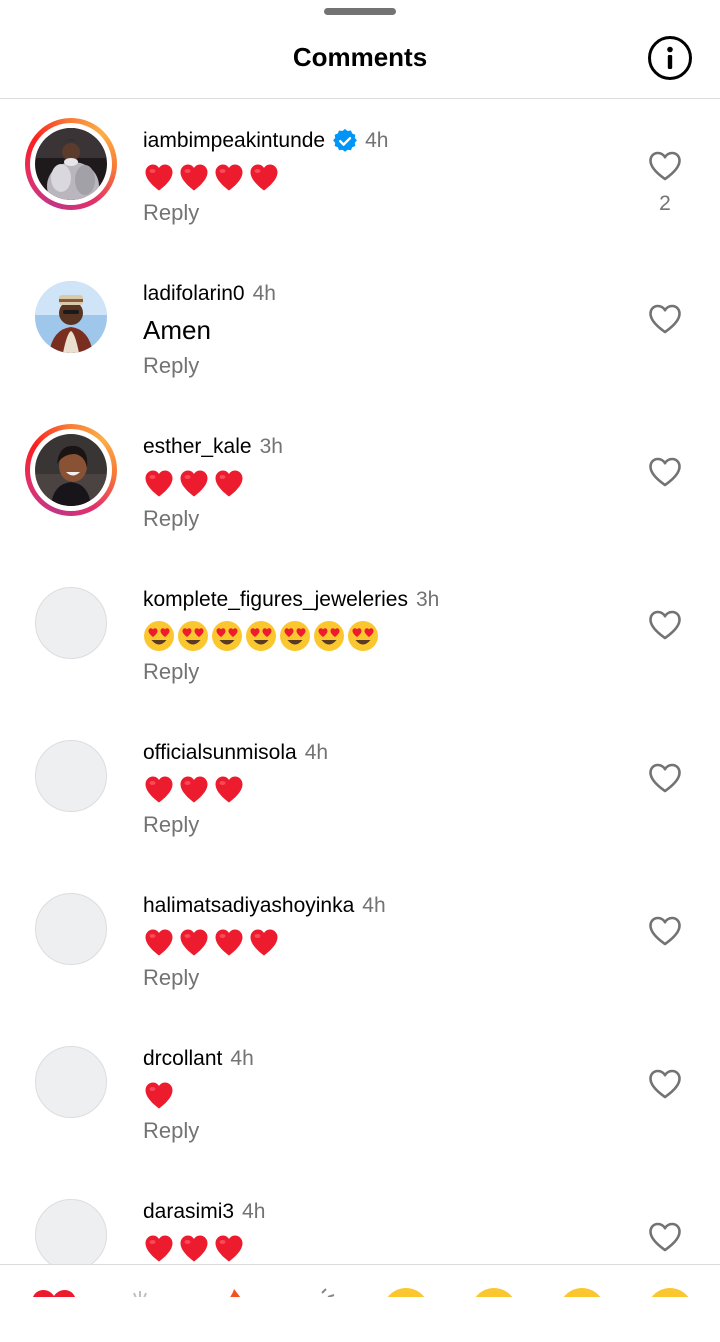  I want to click on red-heart-reaction-icon, so click(54, 1291).